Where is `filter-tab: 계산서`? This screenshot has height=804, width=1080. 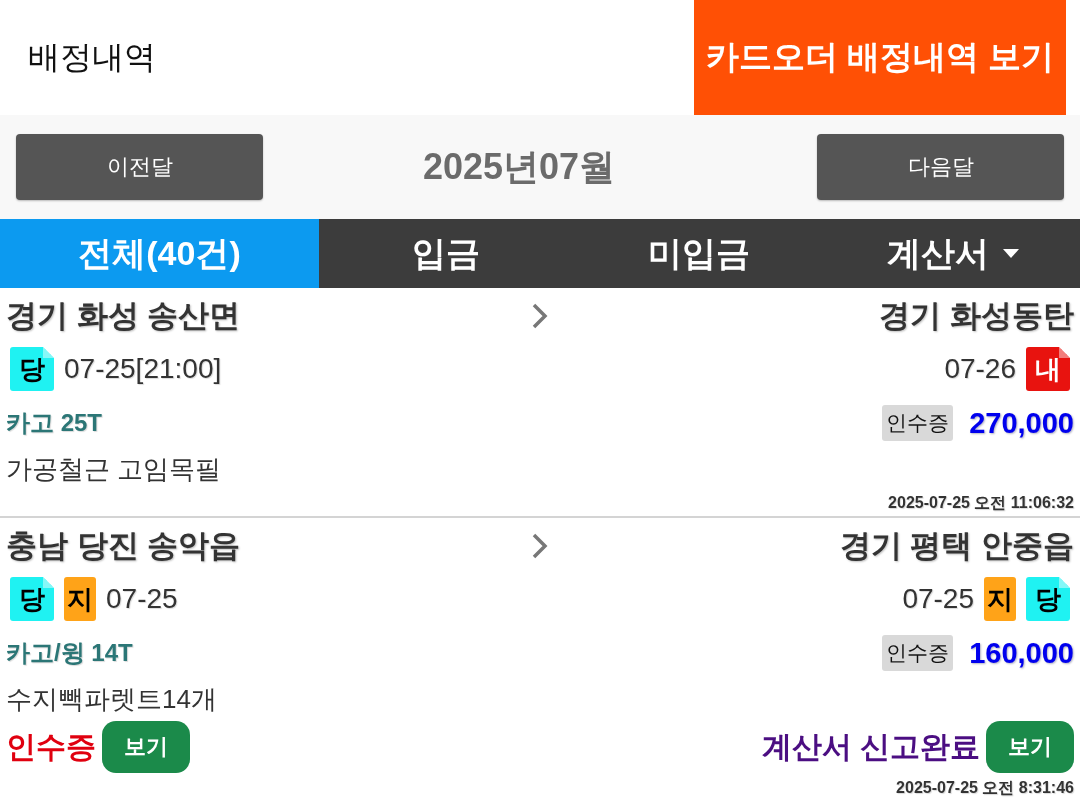
filter-tab: 계산서 is located at coordinates (953, 253).